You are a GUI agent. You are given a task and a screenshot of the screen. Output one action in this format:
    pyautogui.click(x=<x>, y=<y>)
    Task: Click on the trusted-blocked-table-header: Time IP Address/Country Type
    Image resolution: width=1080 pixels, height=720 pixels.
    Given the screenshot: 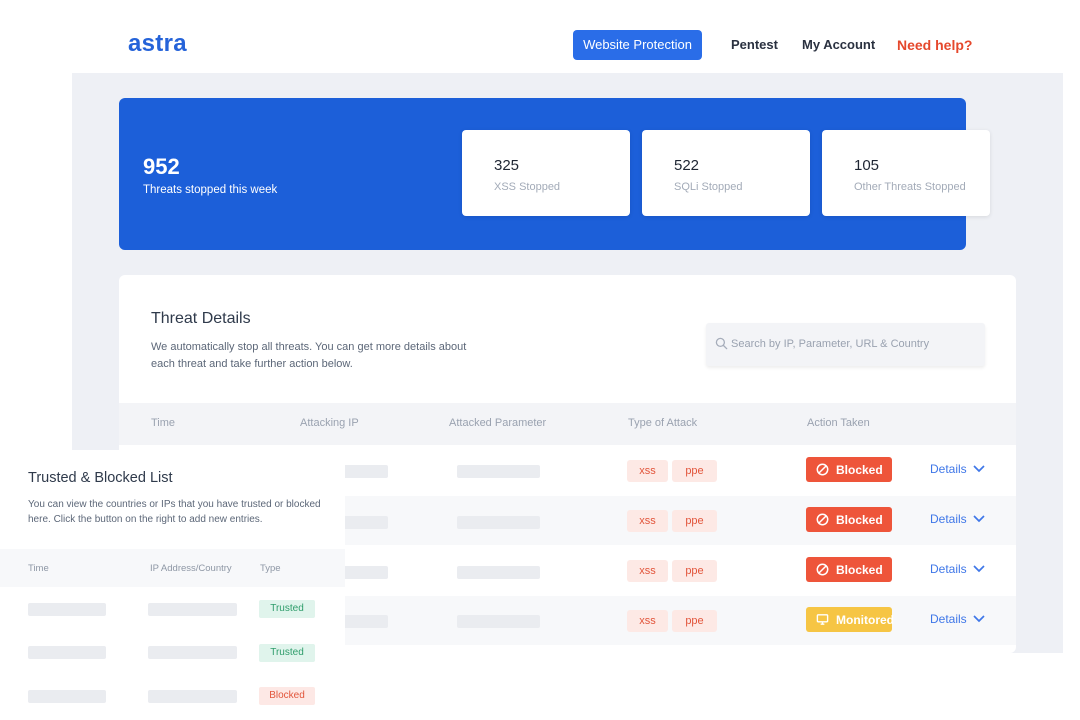 What is the action you would take?
    pyautogui.click(x=172, y=568)
    